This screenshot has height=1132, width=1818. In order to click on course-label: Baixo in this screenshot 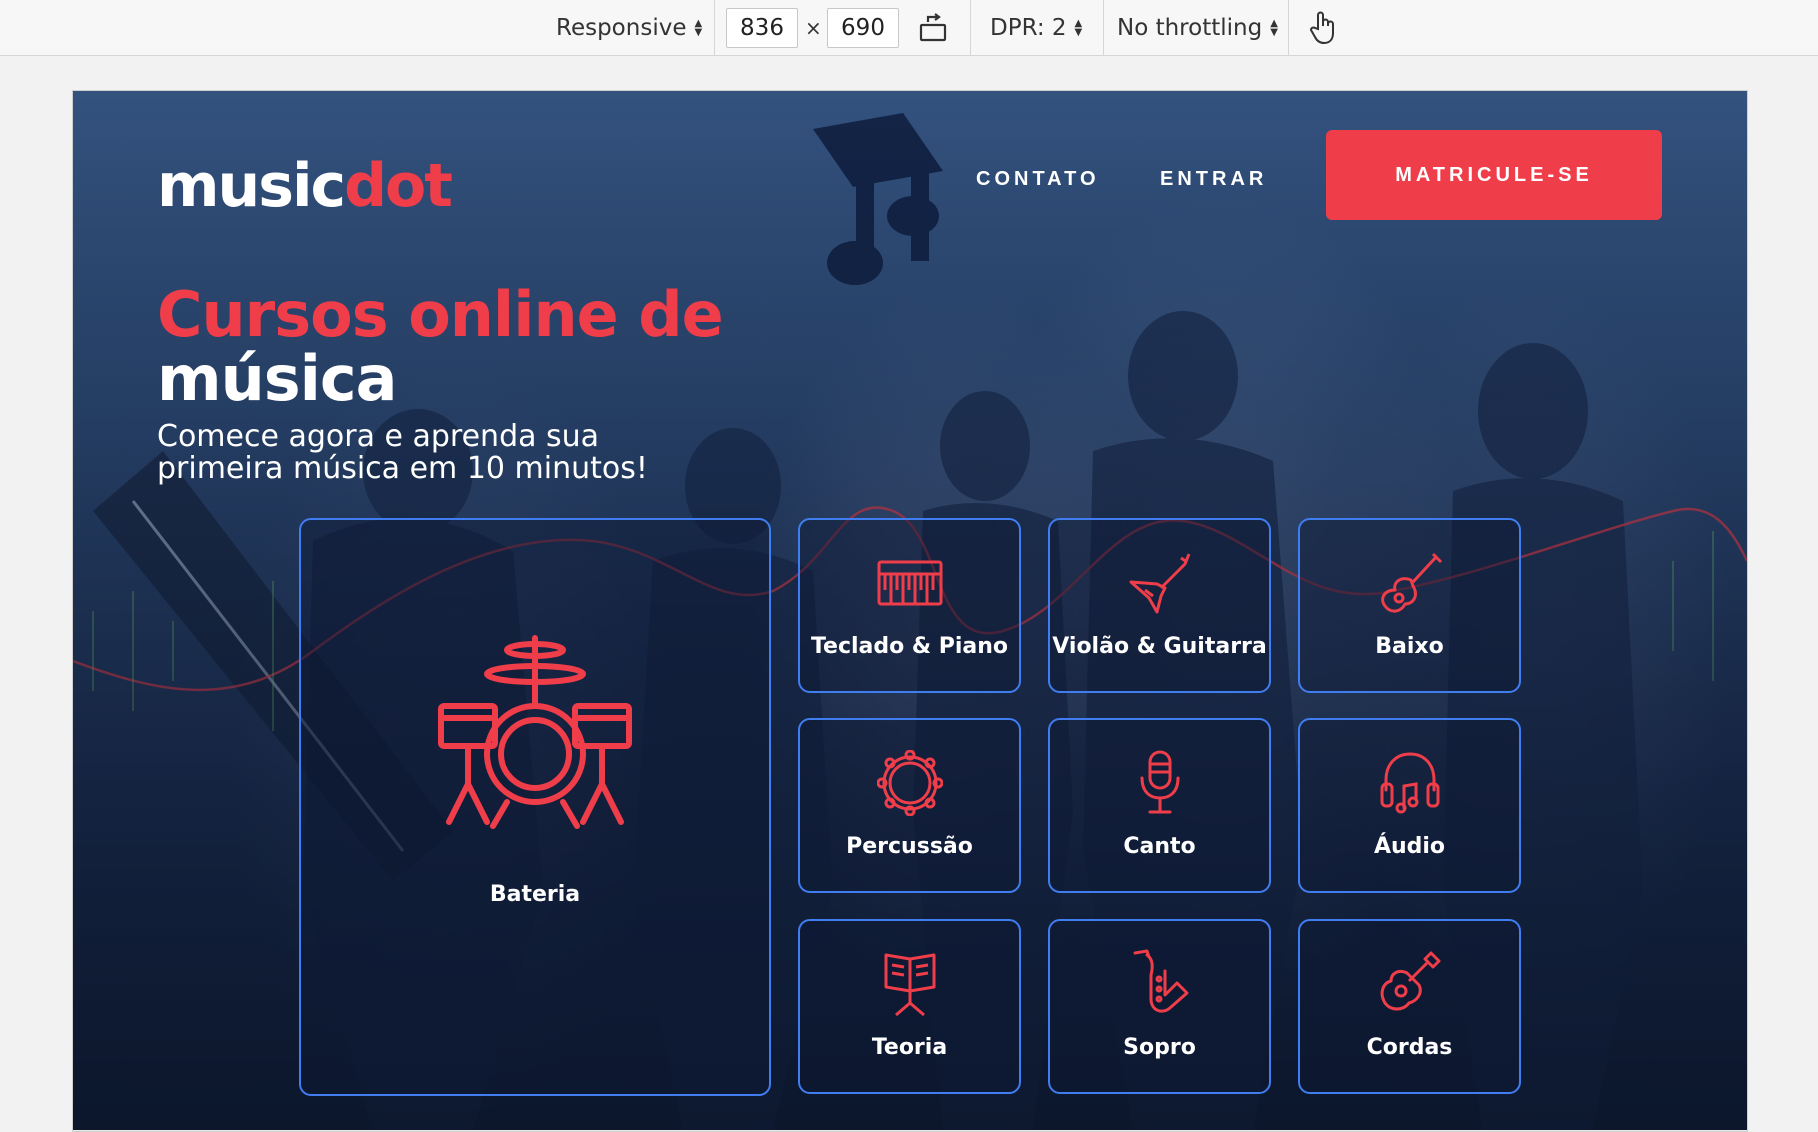, I will do `click(1409, 646)`.